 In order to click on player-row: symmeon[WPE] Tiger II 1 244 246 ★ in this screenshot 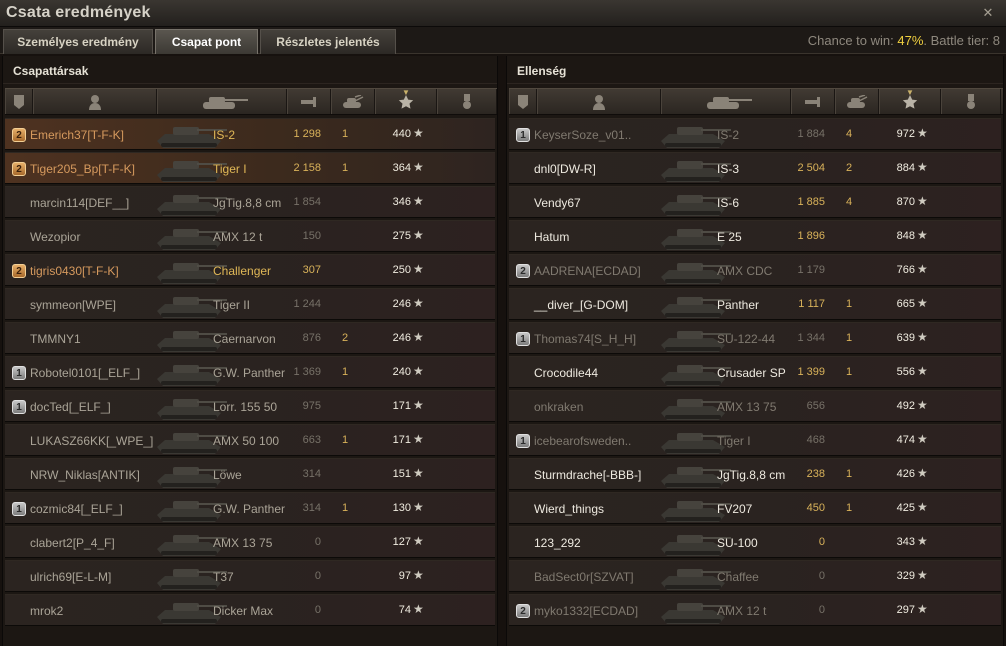, I will do `click(250, 304)`.